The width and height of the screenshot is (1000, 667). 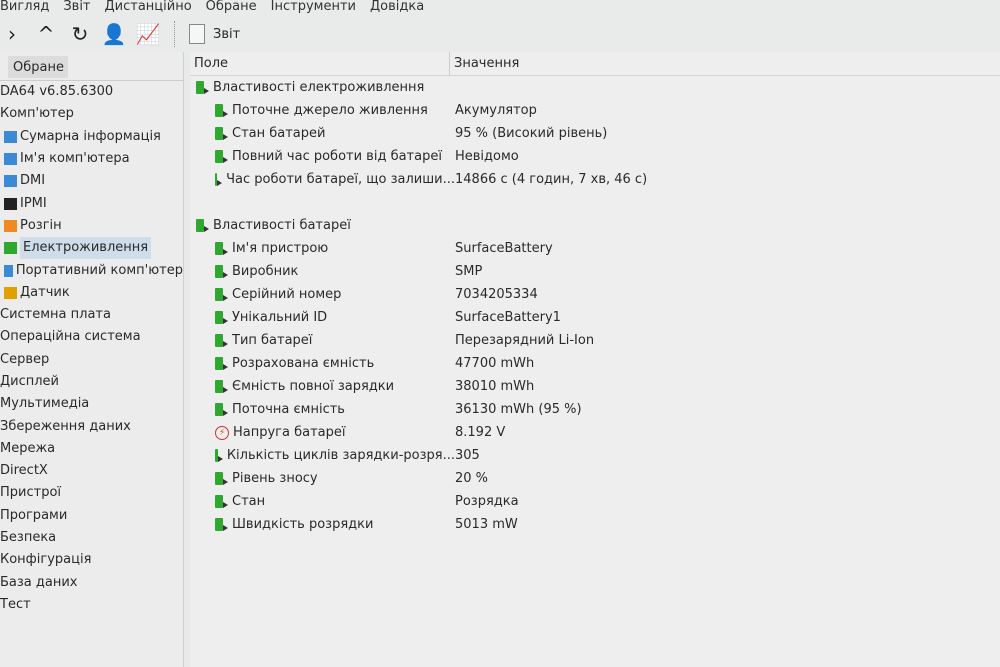 I want to click on field-value: 47700 mWh, so click(x=495, y=363).